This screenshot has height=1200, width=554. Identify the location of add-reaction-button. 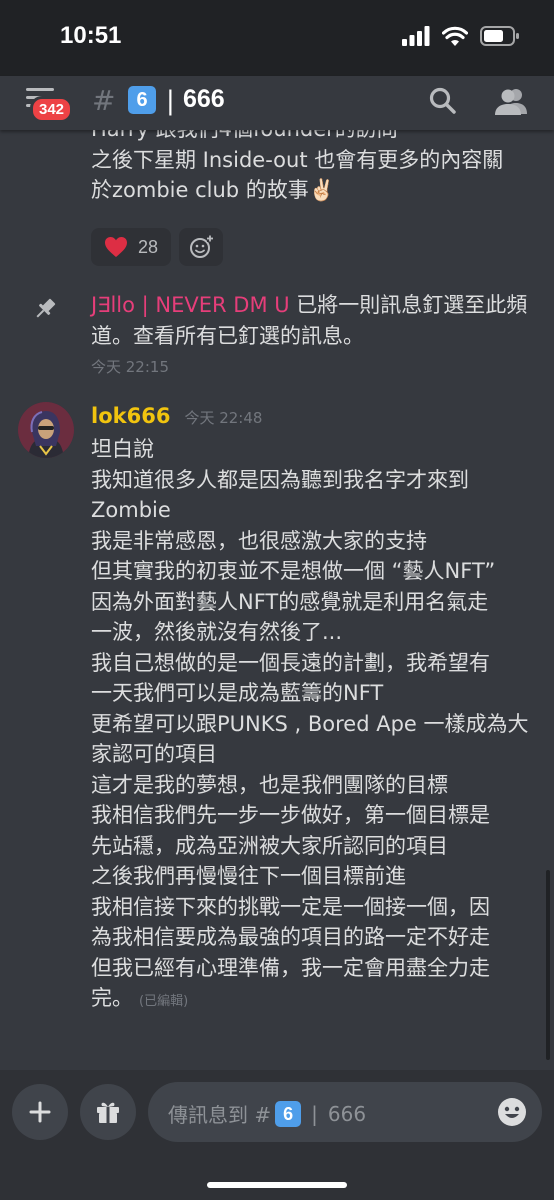
(201, 247).